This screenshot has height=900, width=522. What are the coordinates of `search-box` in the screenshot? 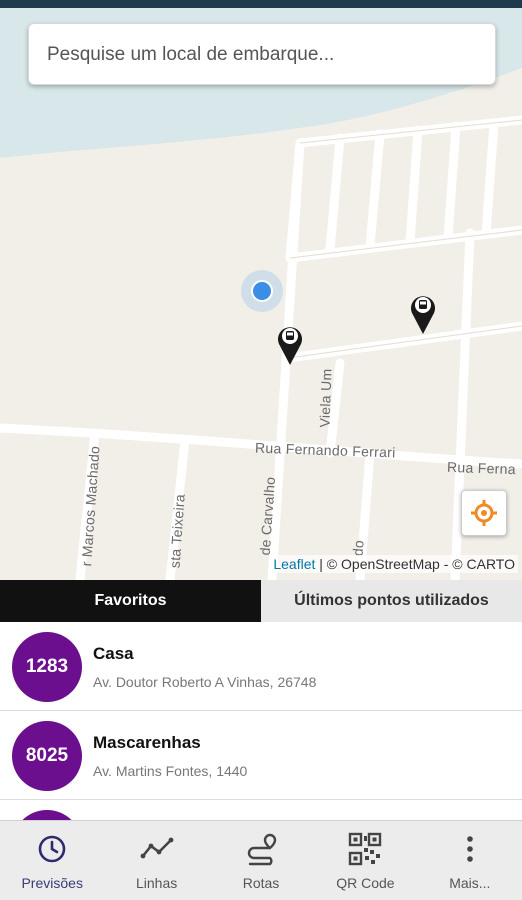 It's located at (262, 54).